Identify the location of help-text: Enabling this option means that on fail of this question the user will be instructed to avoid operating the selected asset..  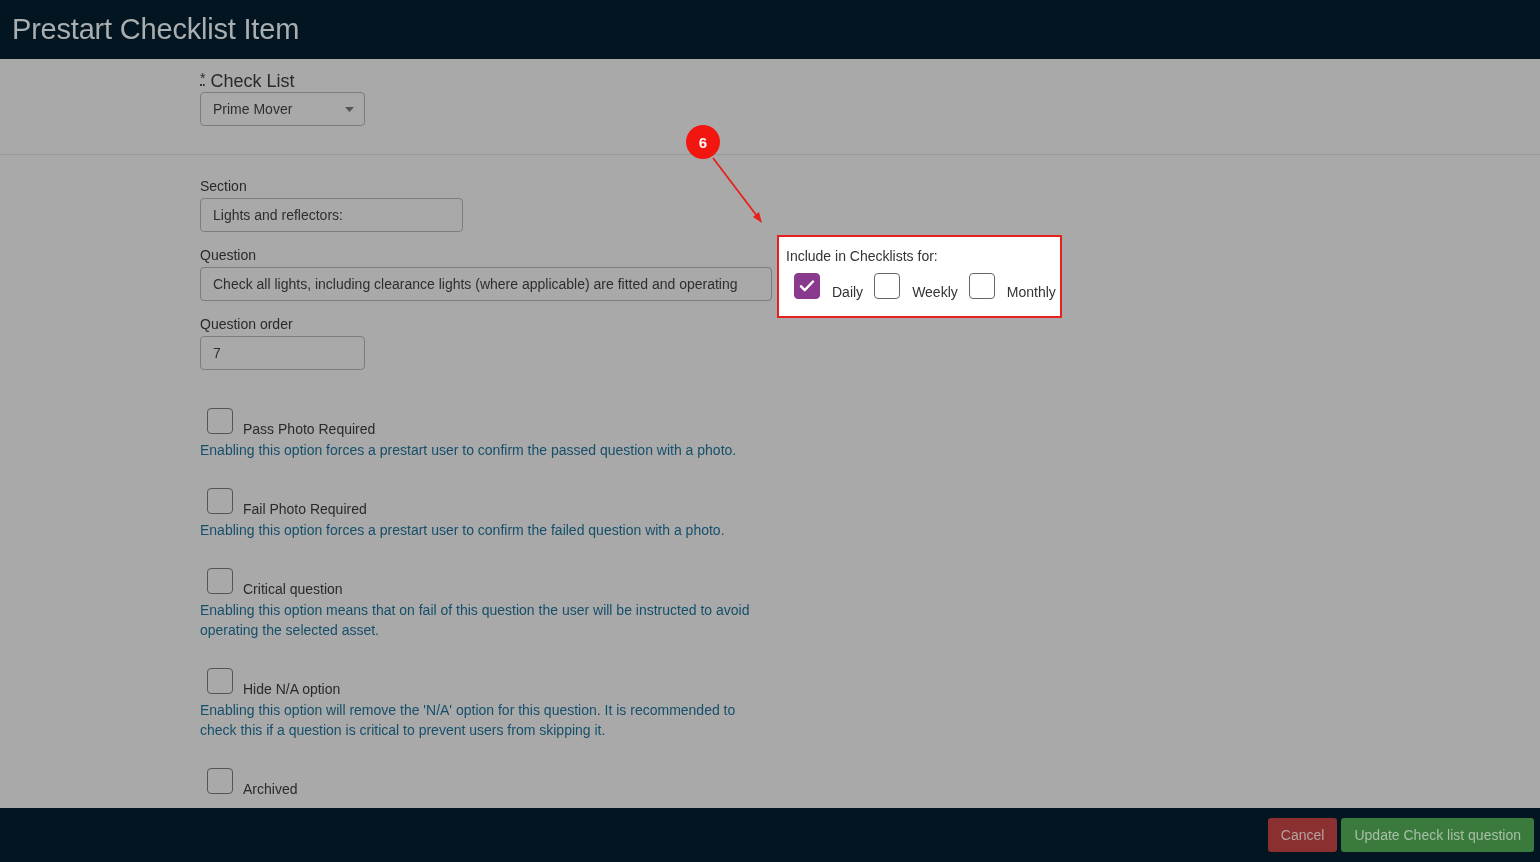
(475, 620).